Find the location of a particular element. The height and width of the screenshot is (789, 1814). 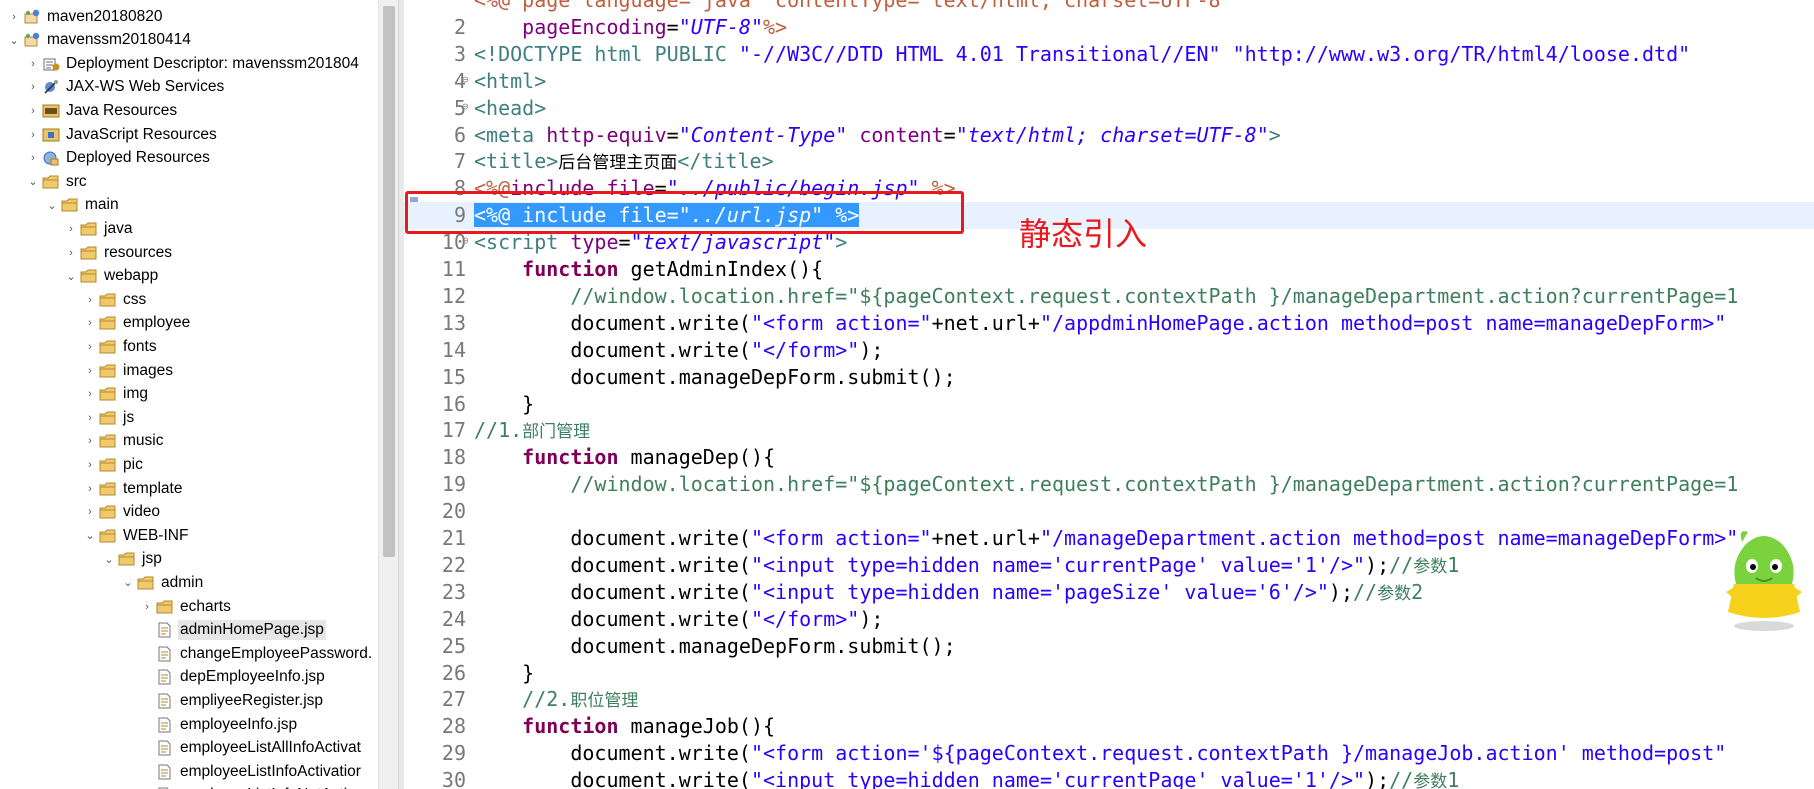

tree-item: › maven20180820 is located at coordinates (189, 16).